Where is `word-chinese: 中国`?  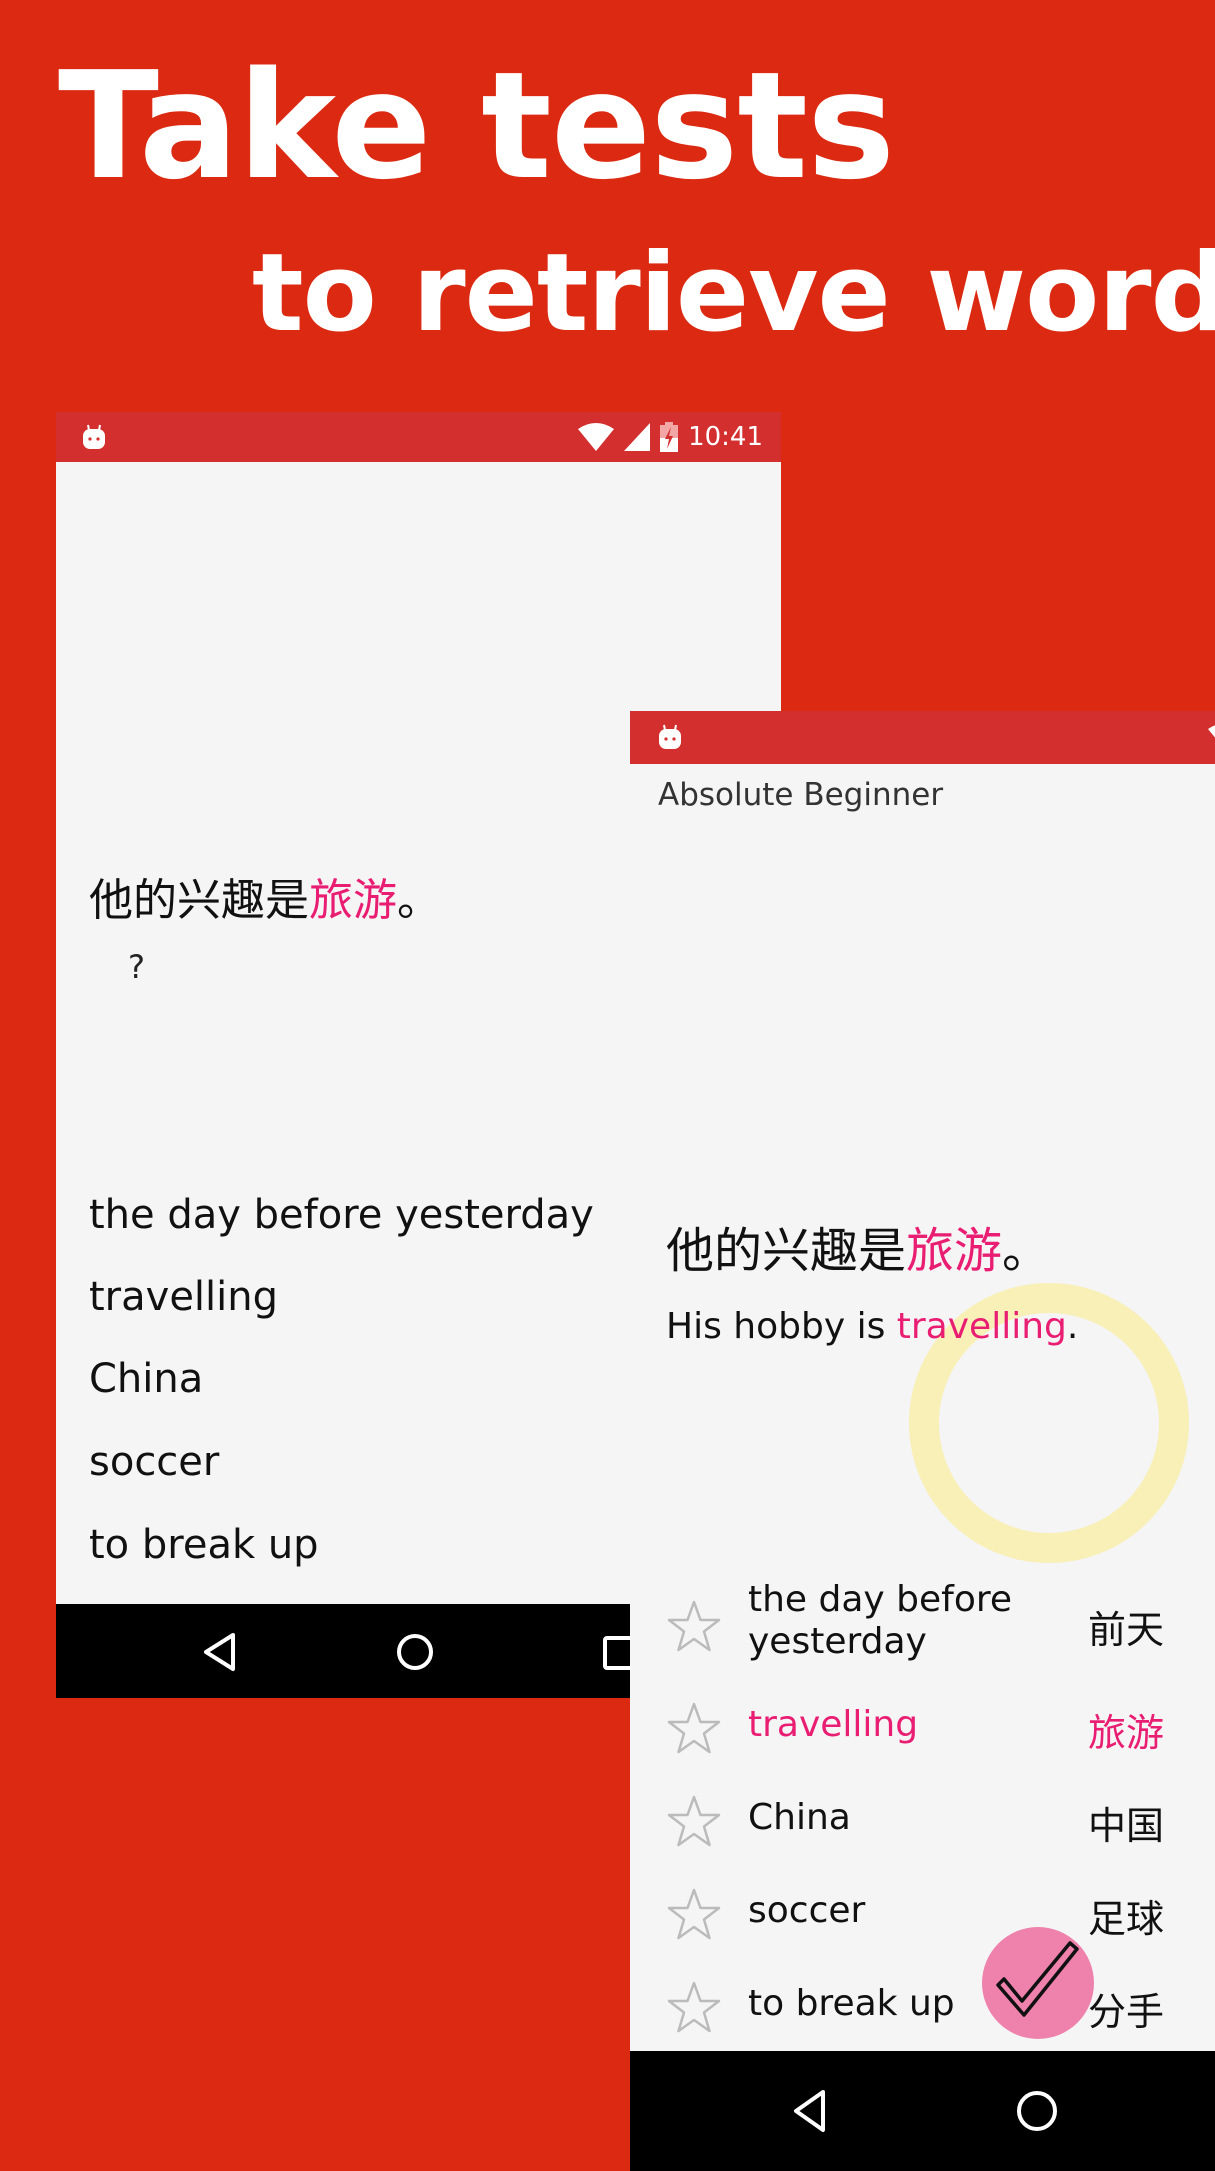
word-chinese: 中国 is located at coordinates (1126, 1826).